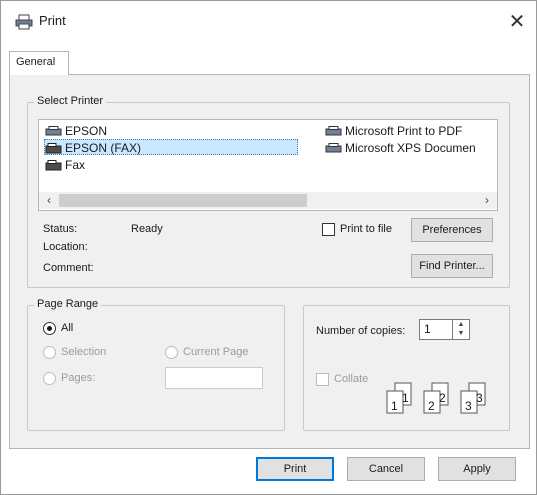  Describe the element at coordinates (60, 229) in the screenshot. I see `status-label: Status:` at that location.